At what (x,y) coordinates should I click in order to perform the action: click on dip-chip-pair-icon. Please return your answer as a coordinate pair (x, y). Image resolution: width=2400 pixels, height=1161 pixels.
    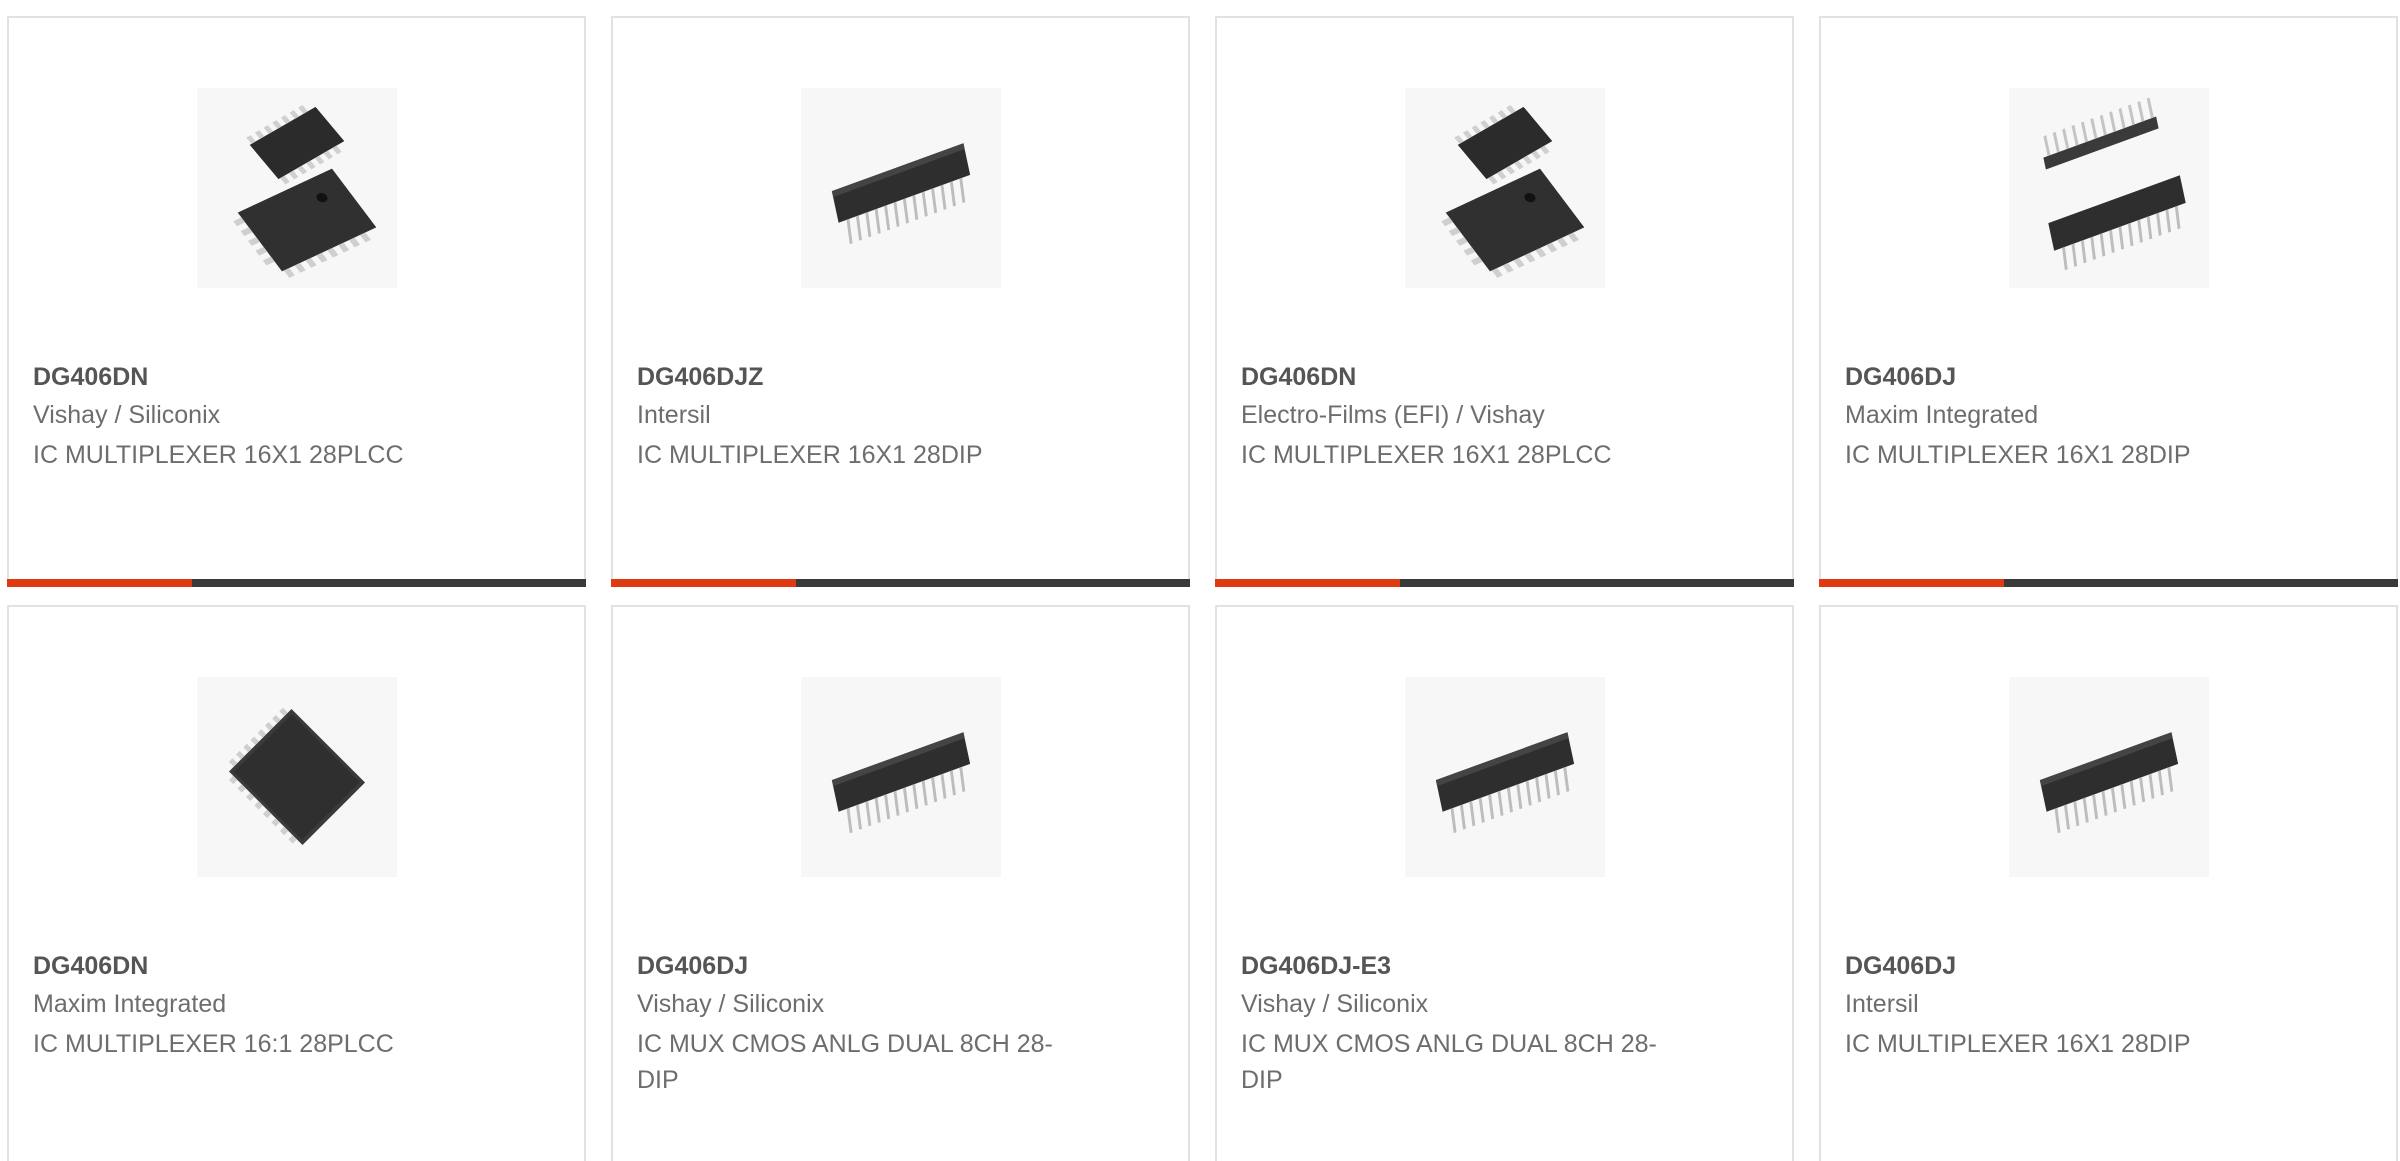
    Looking at the image, I should click on (2108, 188).